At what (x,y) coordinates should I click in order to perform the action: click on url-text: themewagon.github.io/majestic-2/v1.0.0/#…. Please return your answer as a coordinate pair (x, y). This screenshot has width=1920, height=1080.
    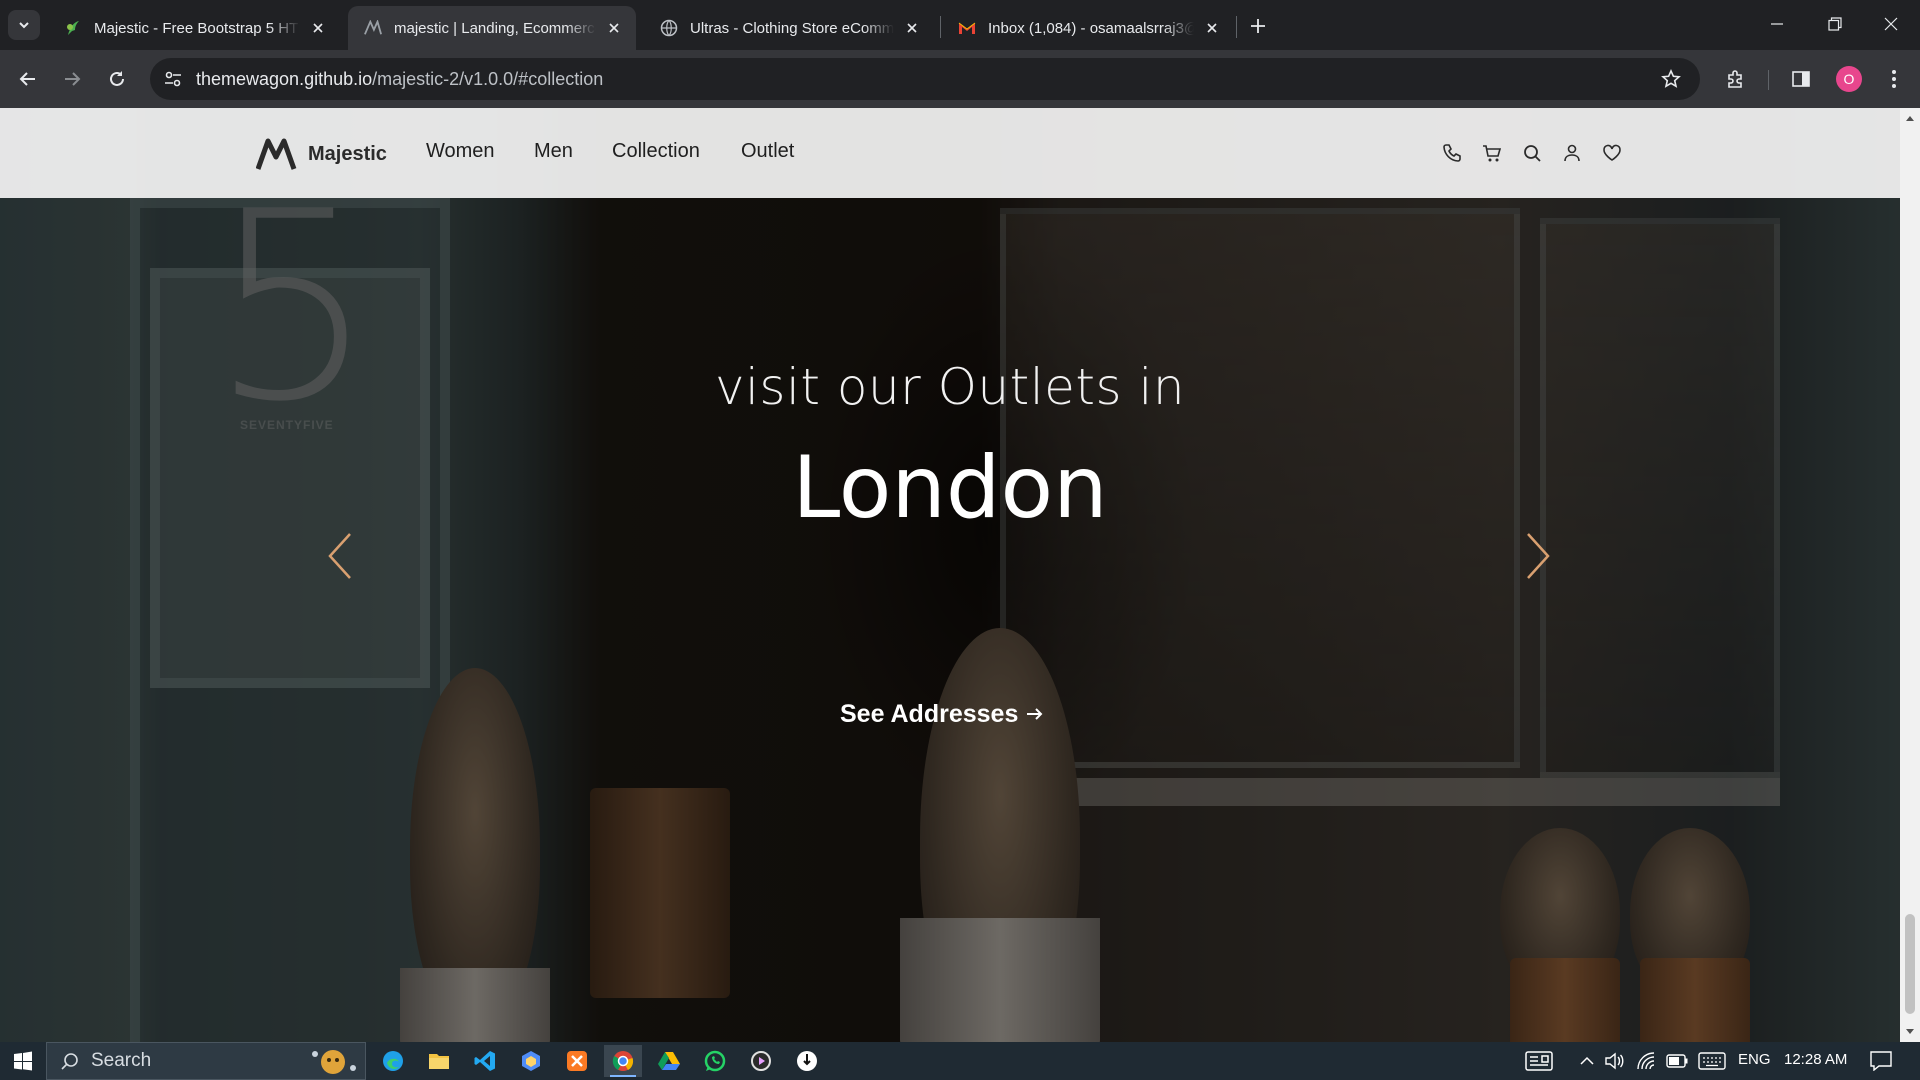
    Looking at the image, I should click on (399, 79).